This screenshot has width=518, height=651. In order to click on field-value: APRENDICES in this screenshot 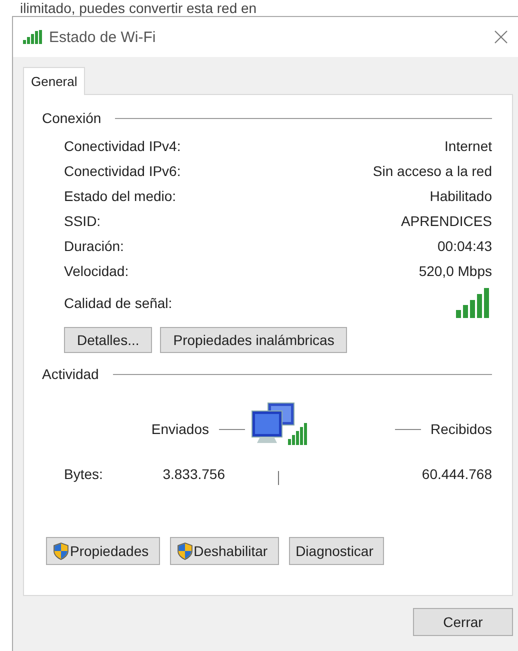, I will do `click(446, 220)`.